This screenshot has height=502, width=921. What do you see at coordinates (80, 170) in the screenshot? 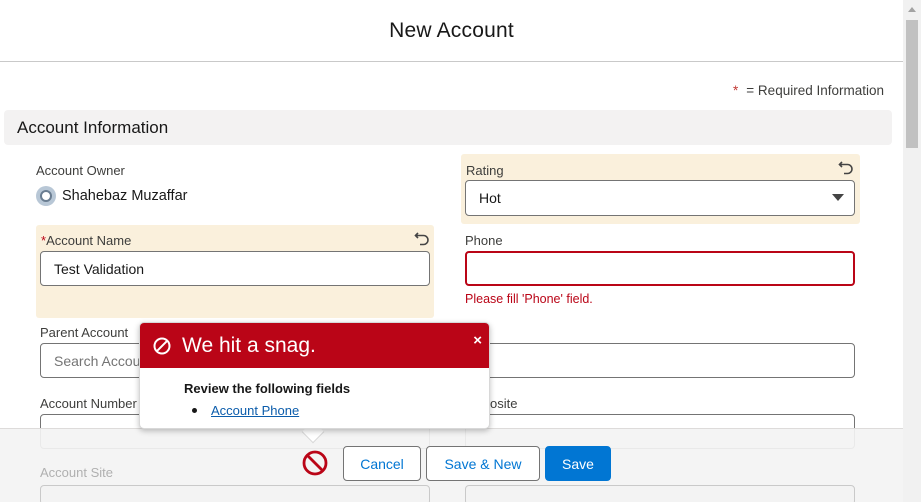
I see `account-owner-label: Account Owner` at bounding box center [80, 170].